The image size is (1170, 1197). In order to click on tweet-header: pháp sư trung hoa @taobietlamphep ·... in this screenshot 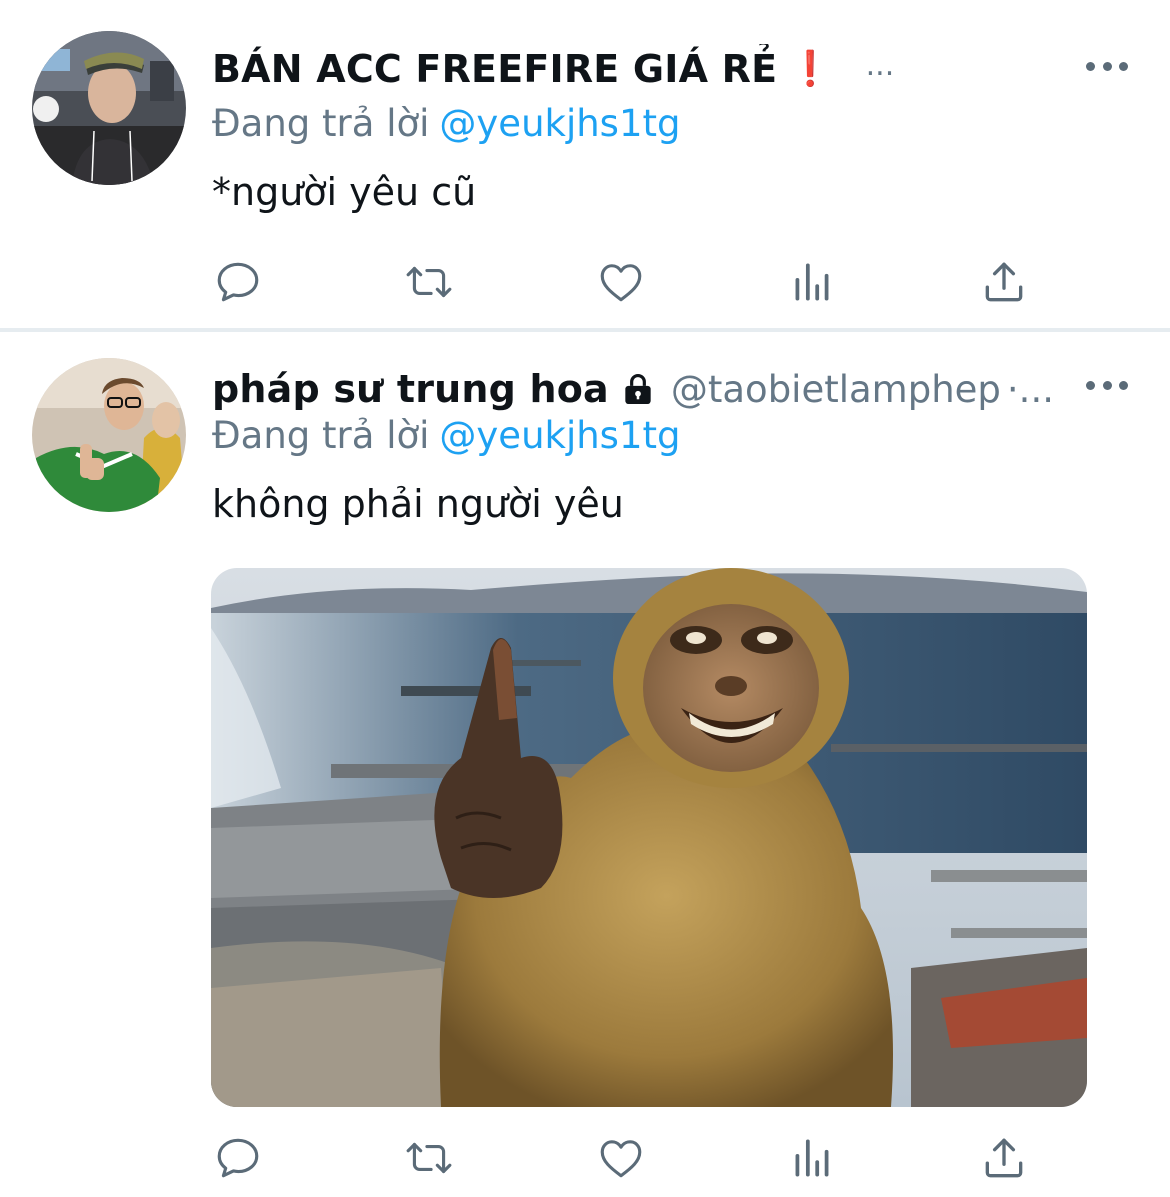, I will do `click(636, 389)`.